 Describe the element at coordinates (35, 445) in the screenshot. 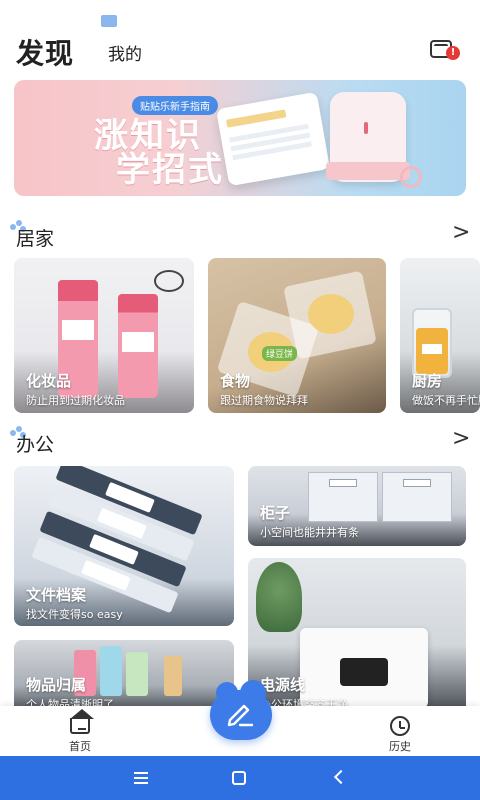

I see `section-title-office: 办公` at that location.